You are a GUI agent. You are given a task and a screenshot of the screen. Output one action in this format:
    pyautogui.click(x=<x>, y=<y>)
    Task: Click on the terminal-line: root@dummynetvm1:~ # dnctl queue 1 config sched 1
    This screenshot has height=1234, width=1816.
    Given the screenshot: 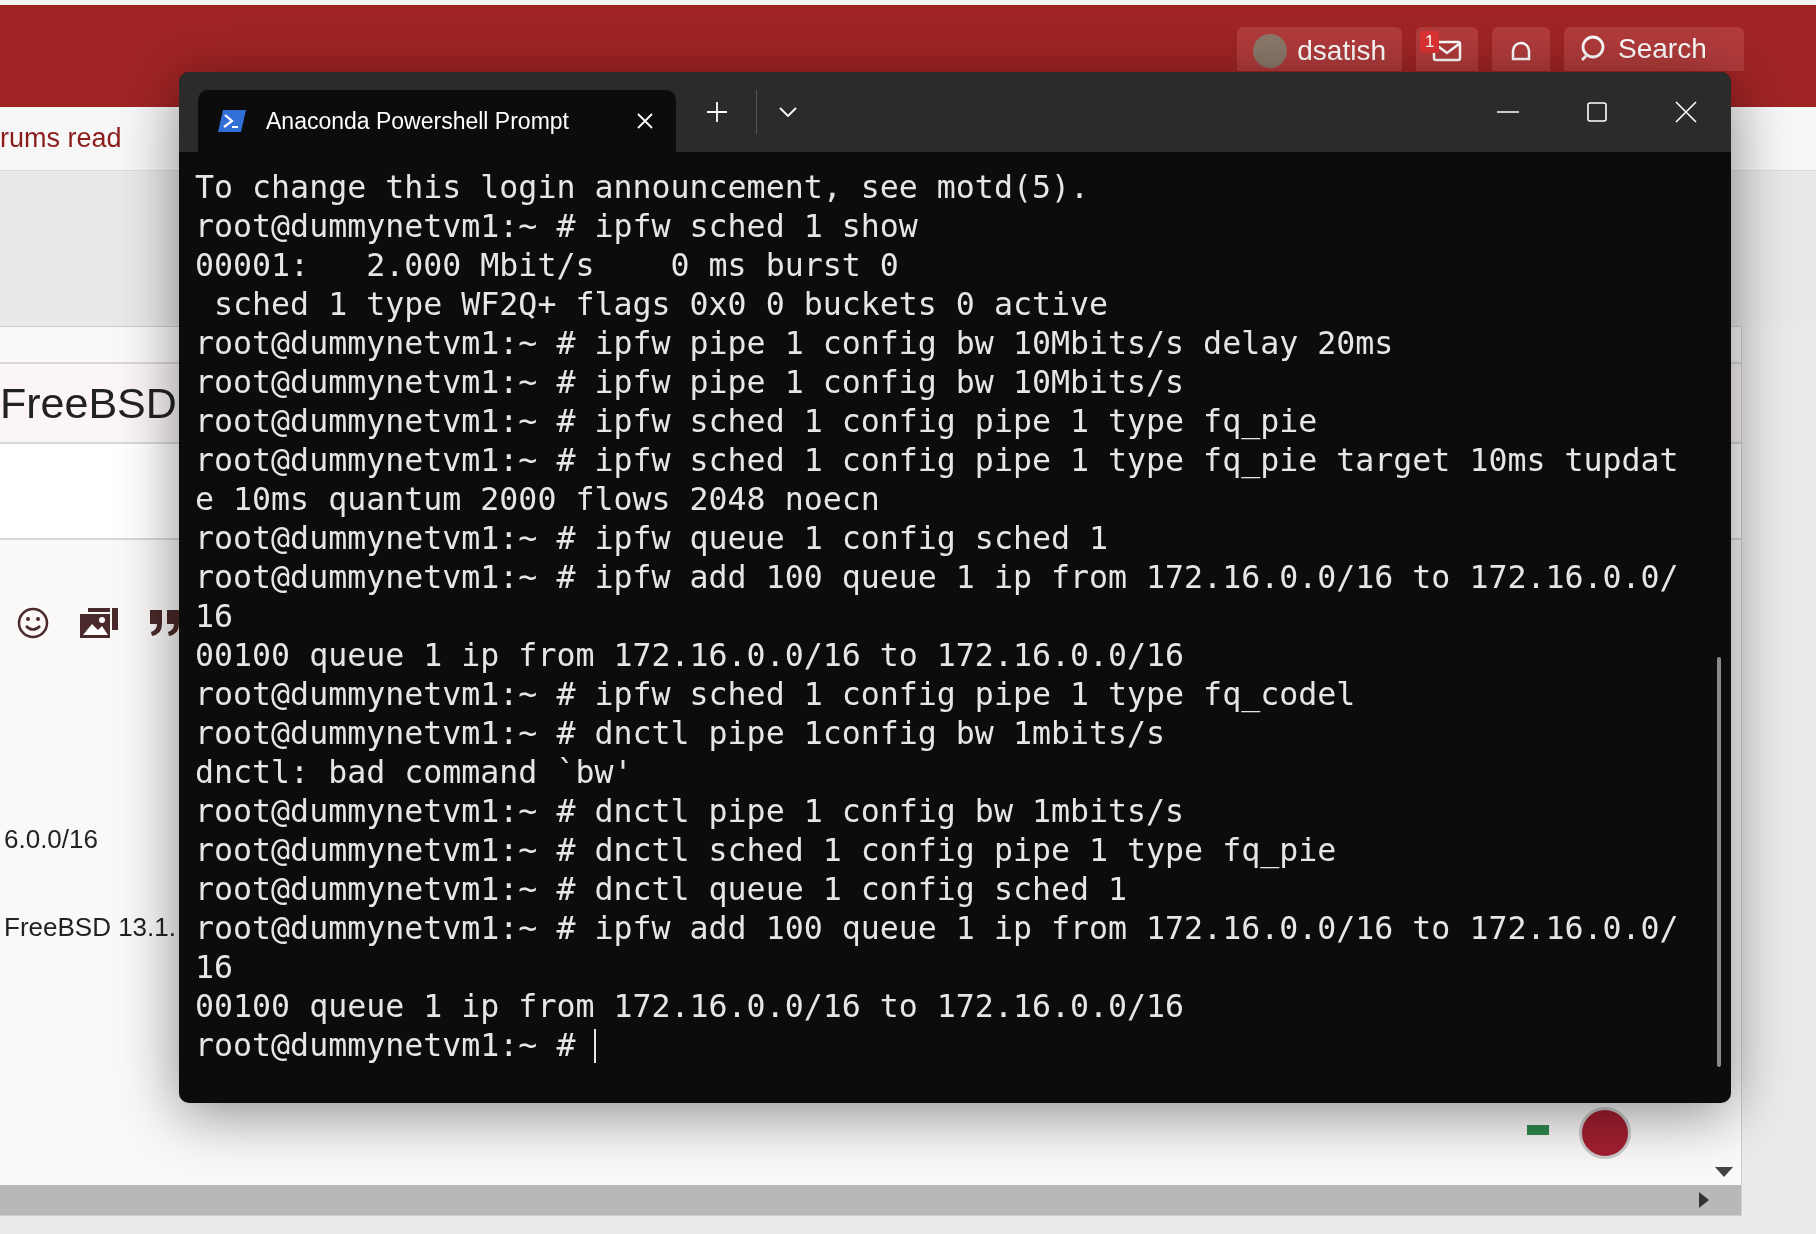 What is the action you would take?
    pyautogui.click(x=662, y=889)
    